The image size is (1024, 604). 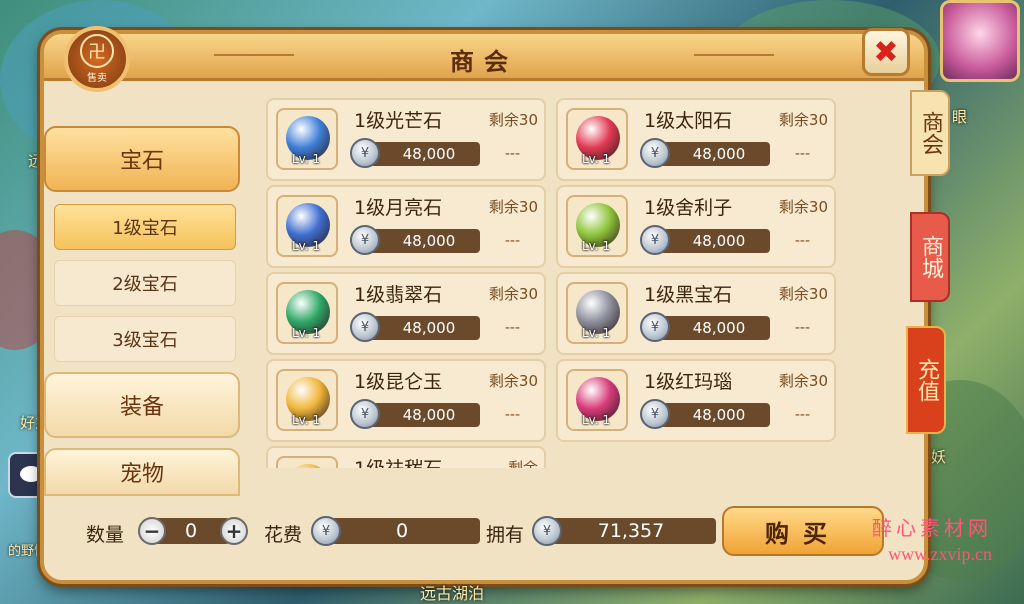 I want to click on increase-button: +, so click(x=234, y=531).